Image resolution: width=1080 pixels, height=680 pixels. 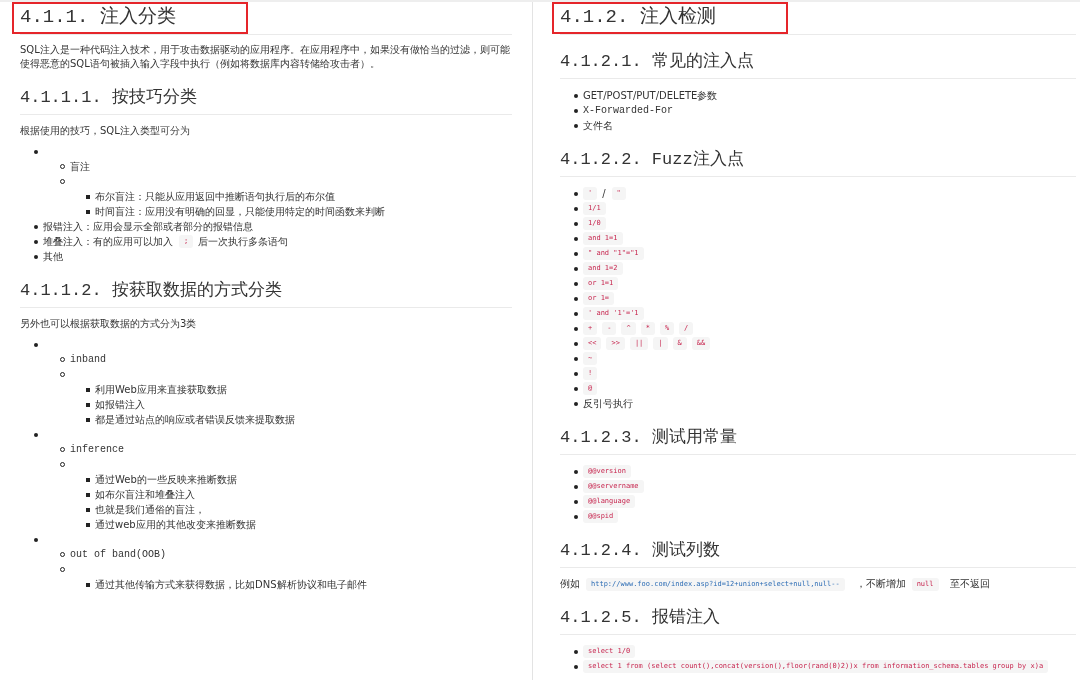 I want to click on list-text: GET/POST/PUT/DELETE参数, so click(x=650, y=95).